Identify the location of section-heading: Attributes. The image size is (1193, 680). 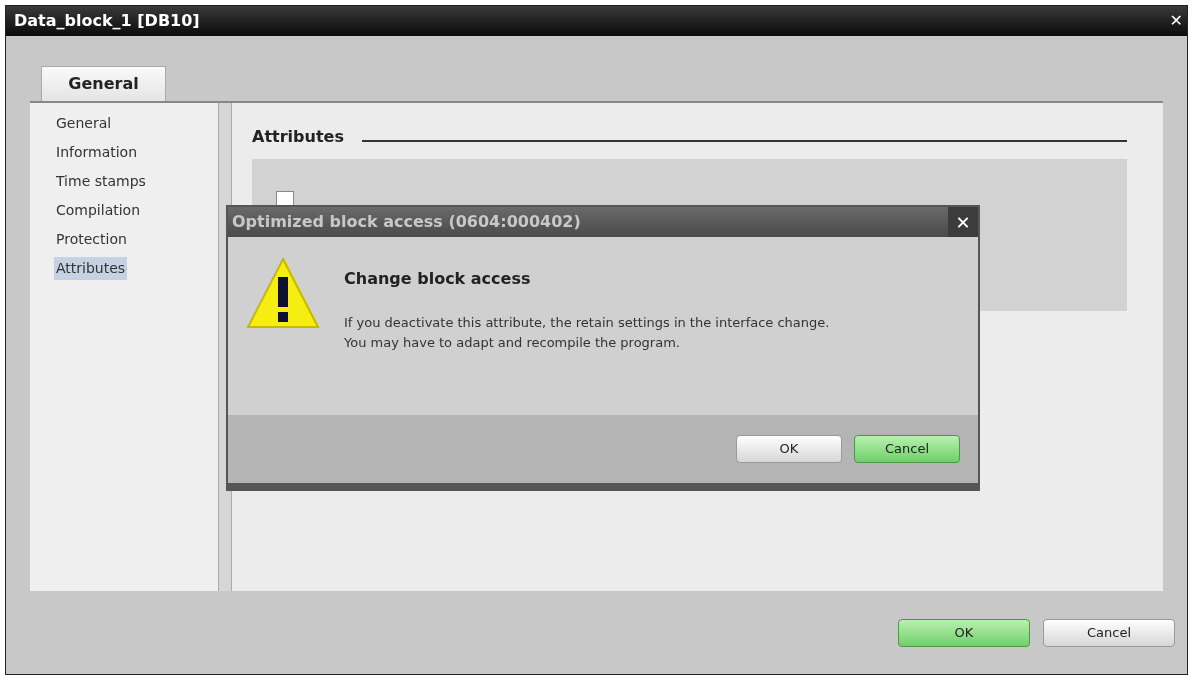
(298, 137).